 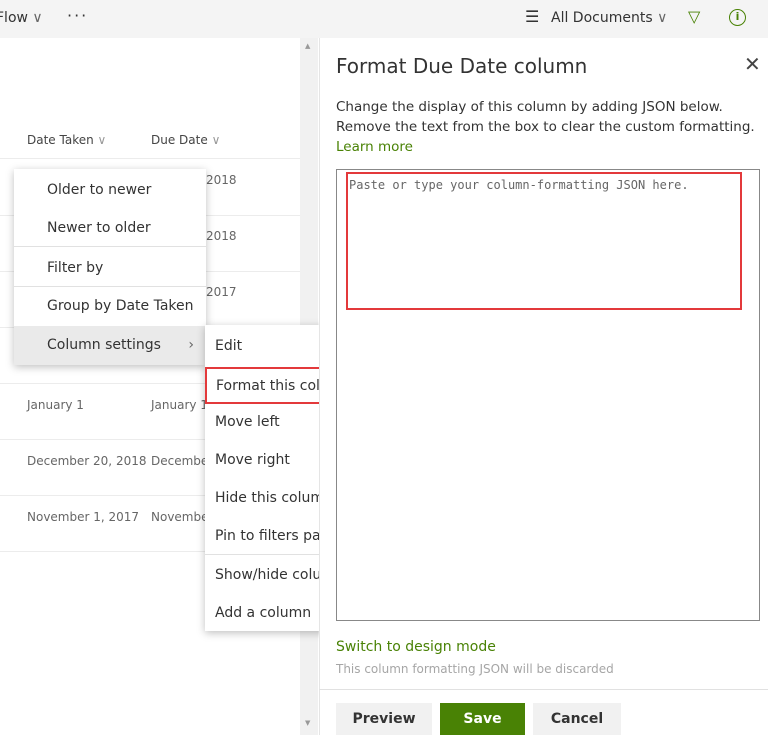 What do you see at coordinates (110, 345) in the screenshot?
I see `menu-item-column-settings: Column settings ›` at bounding box center [110, 345].